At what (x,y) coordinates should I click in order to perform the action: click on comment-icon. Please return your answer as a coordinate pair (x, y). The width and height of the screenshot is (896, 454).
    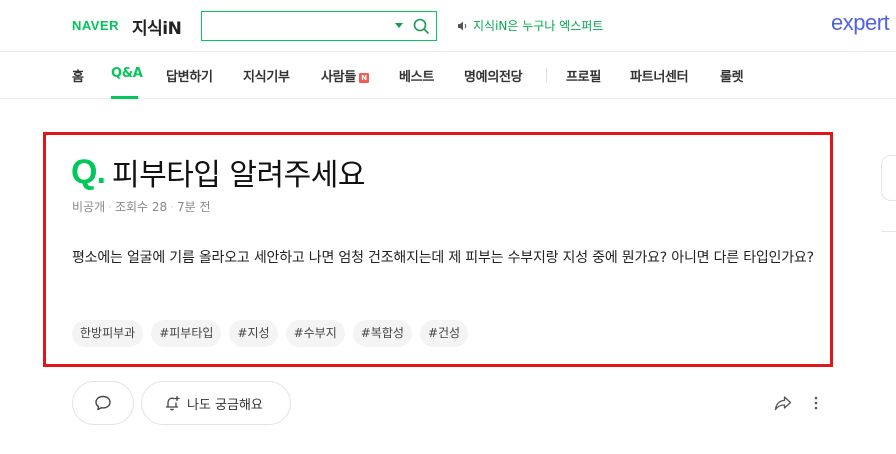
    Looking at the image, I should click on (103, 403).